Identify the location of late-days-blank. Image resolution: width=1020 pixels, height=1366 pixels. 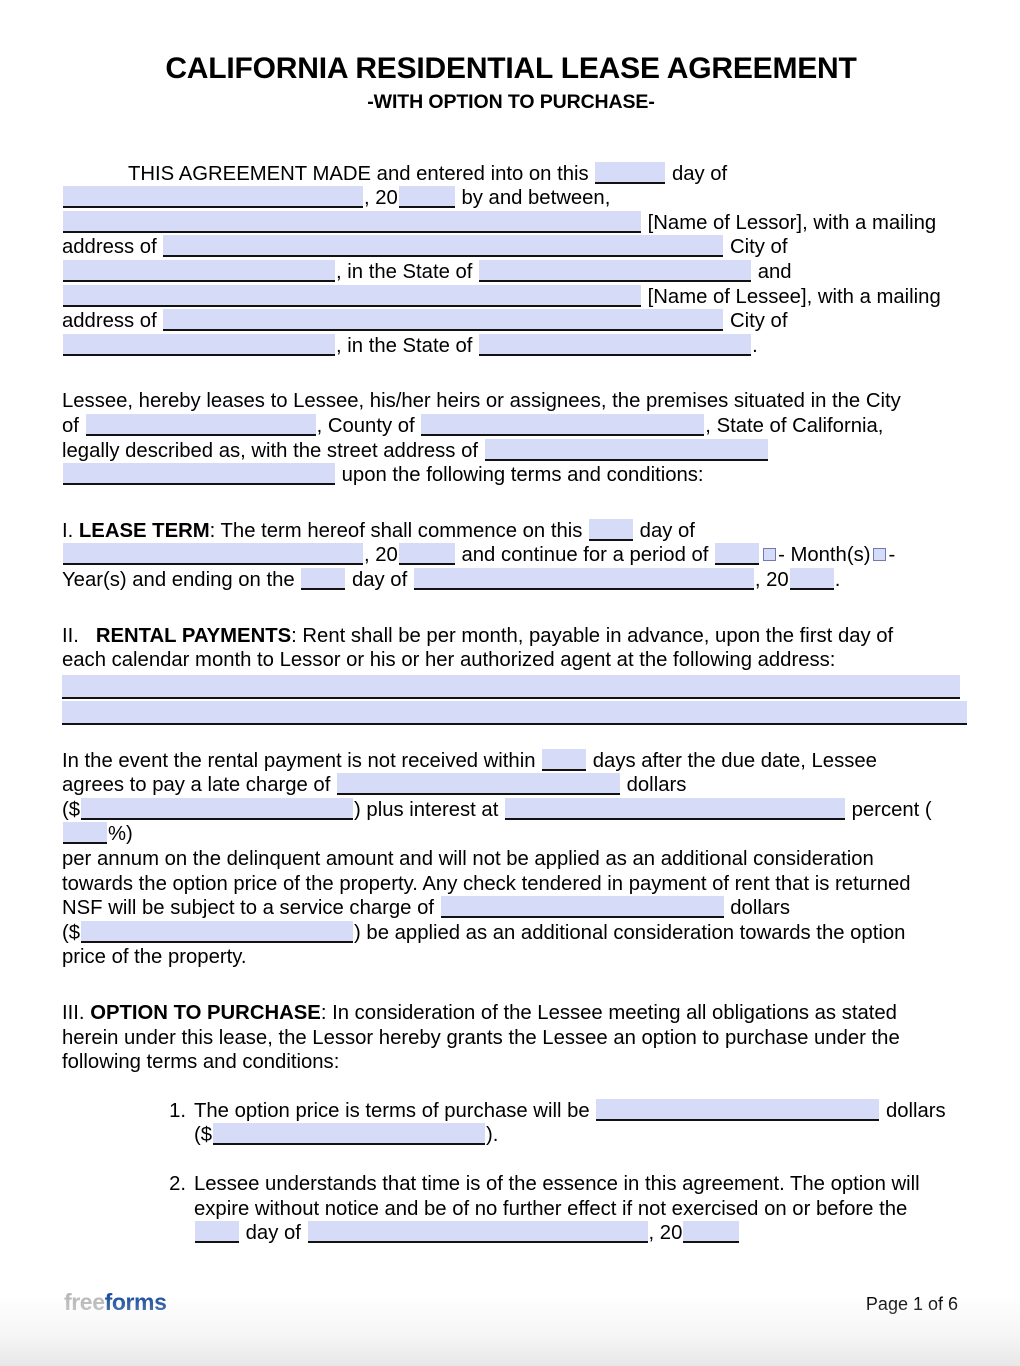
(564, 759).